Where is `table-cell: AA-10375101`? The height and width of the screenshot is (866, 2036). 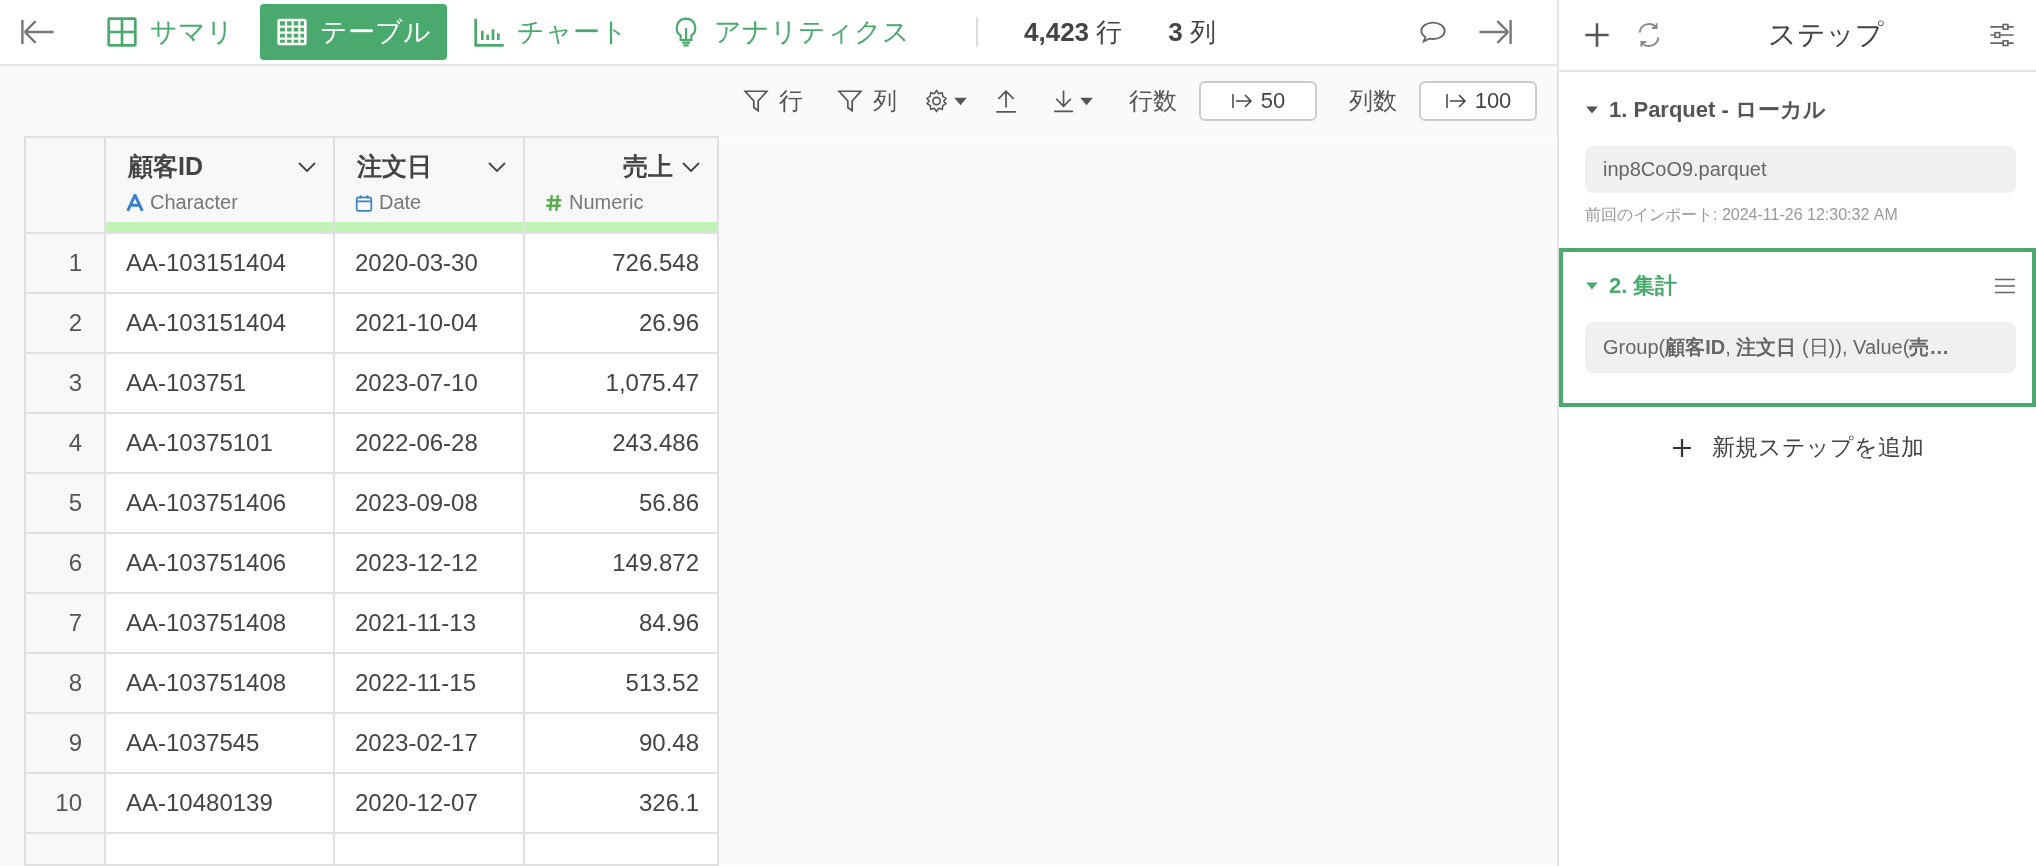 table-cell: AA-10375101 is located at coordinates (219, 443).